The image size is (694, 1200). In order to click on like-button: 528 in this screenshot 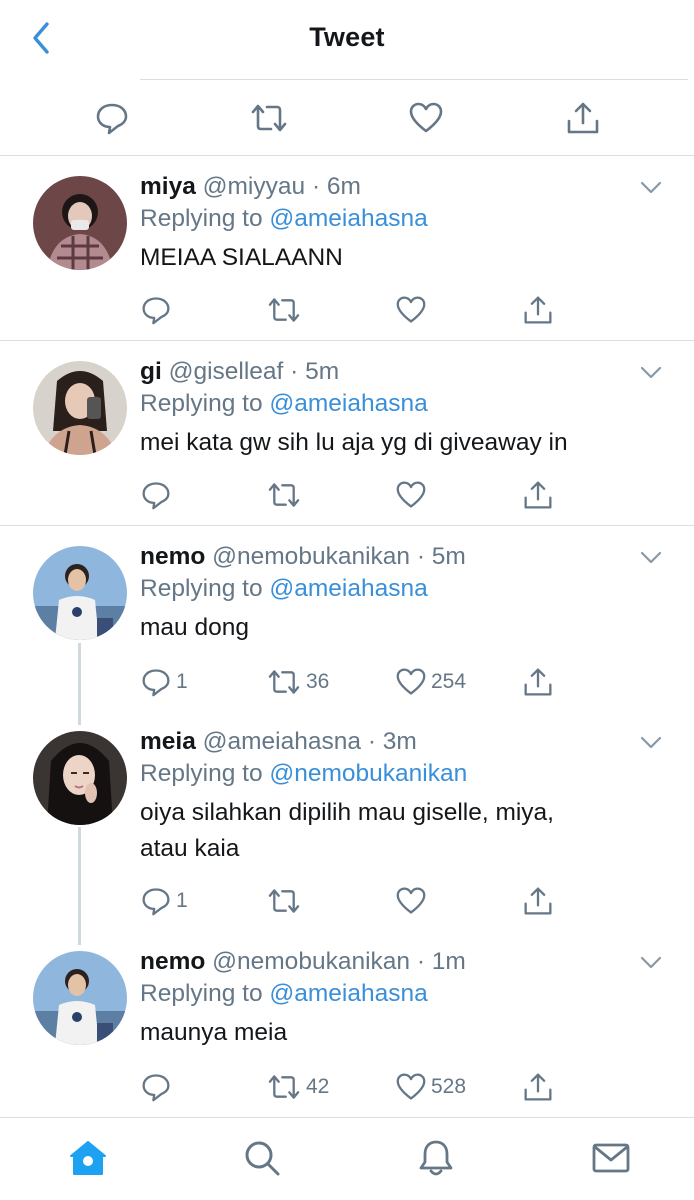, I will do `click(430, 1087)`.